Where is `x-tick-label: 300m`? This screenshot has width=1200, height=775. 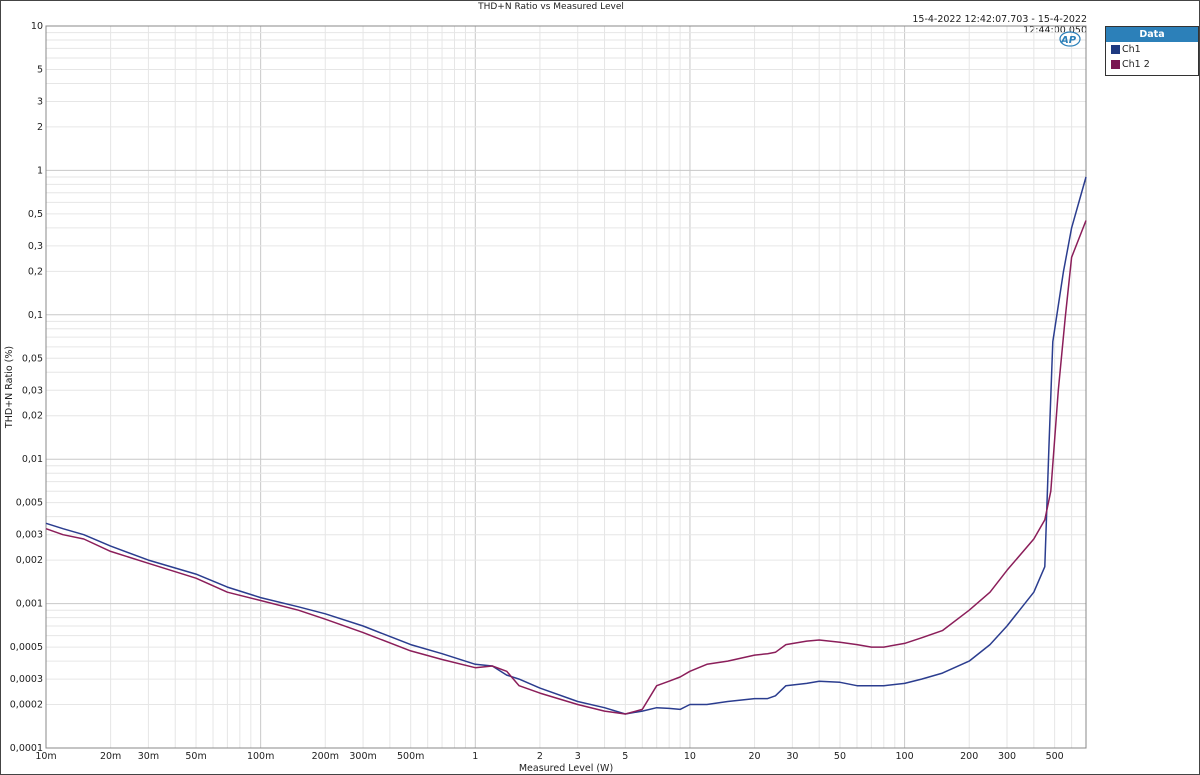 x-tick-label: 300m is located at coordinates (362, 756).